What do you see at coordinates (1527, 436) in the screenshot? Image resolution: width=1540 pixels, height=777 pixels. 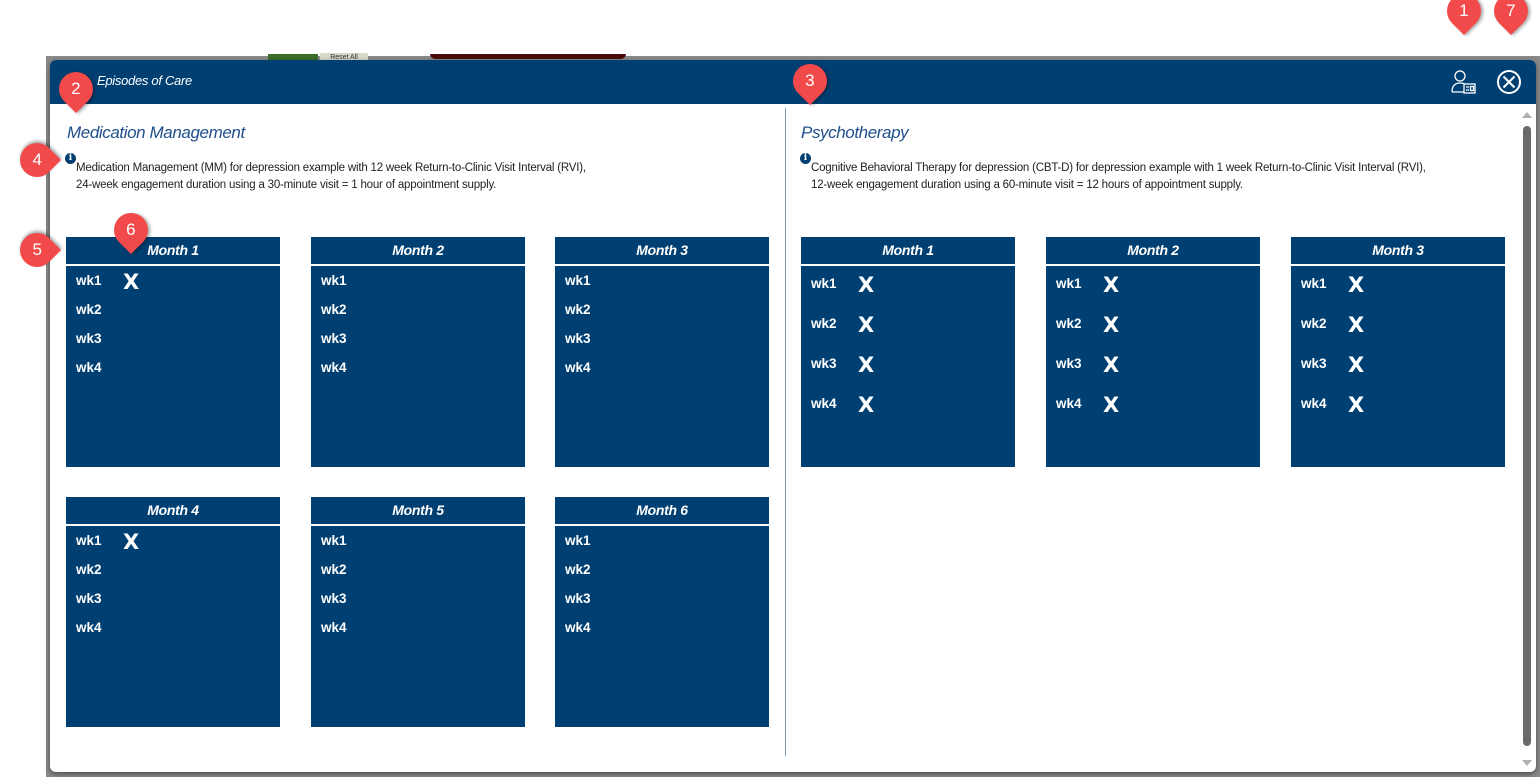 I see `scrollbar-thumb` at bounding box center [1527, 436].